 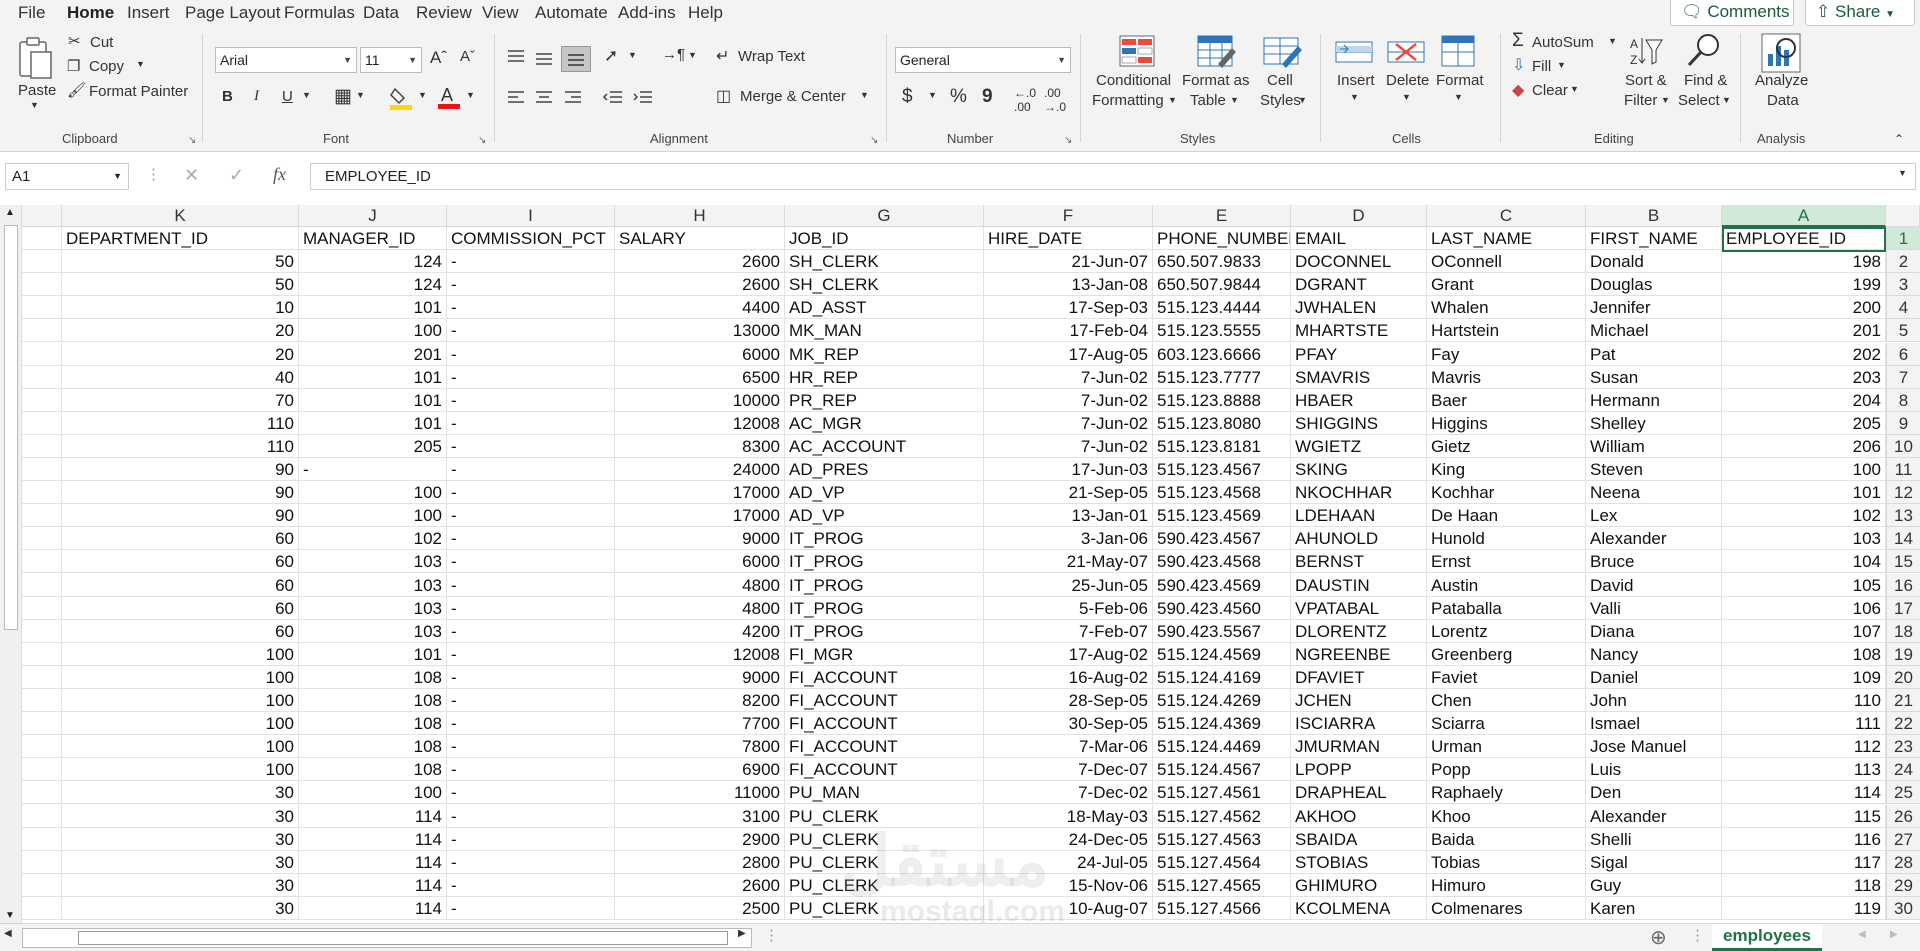 I want to click on clear-button: Clear, so click(x=1550, y=90).